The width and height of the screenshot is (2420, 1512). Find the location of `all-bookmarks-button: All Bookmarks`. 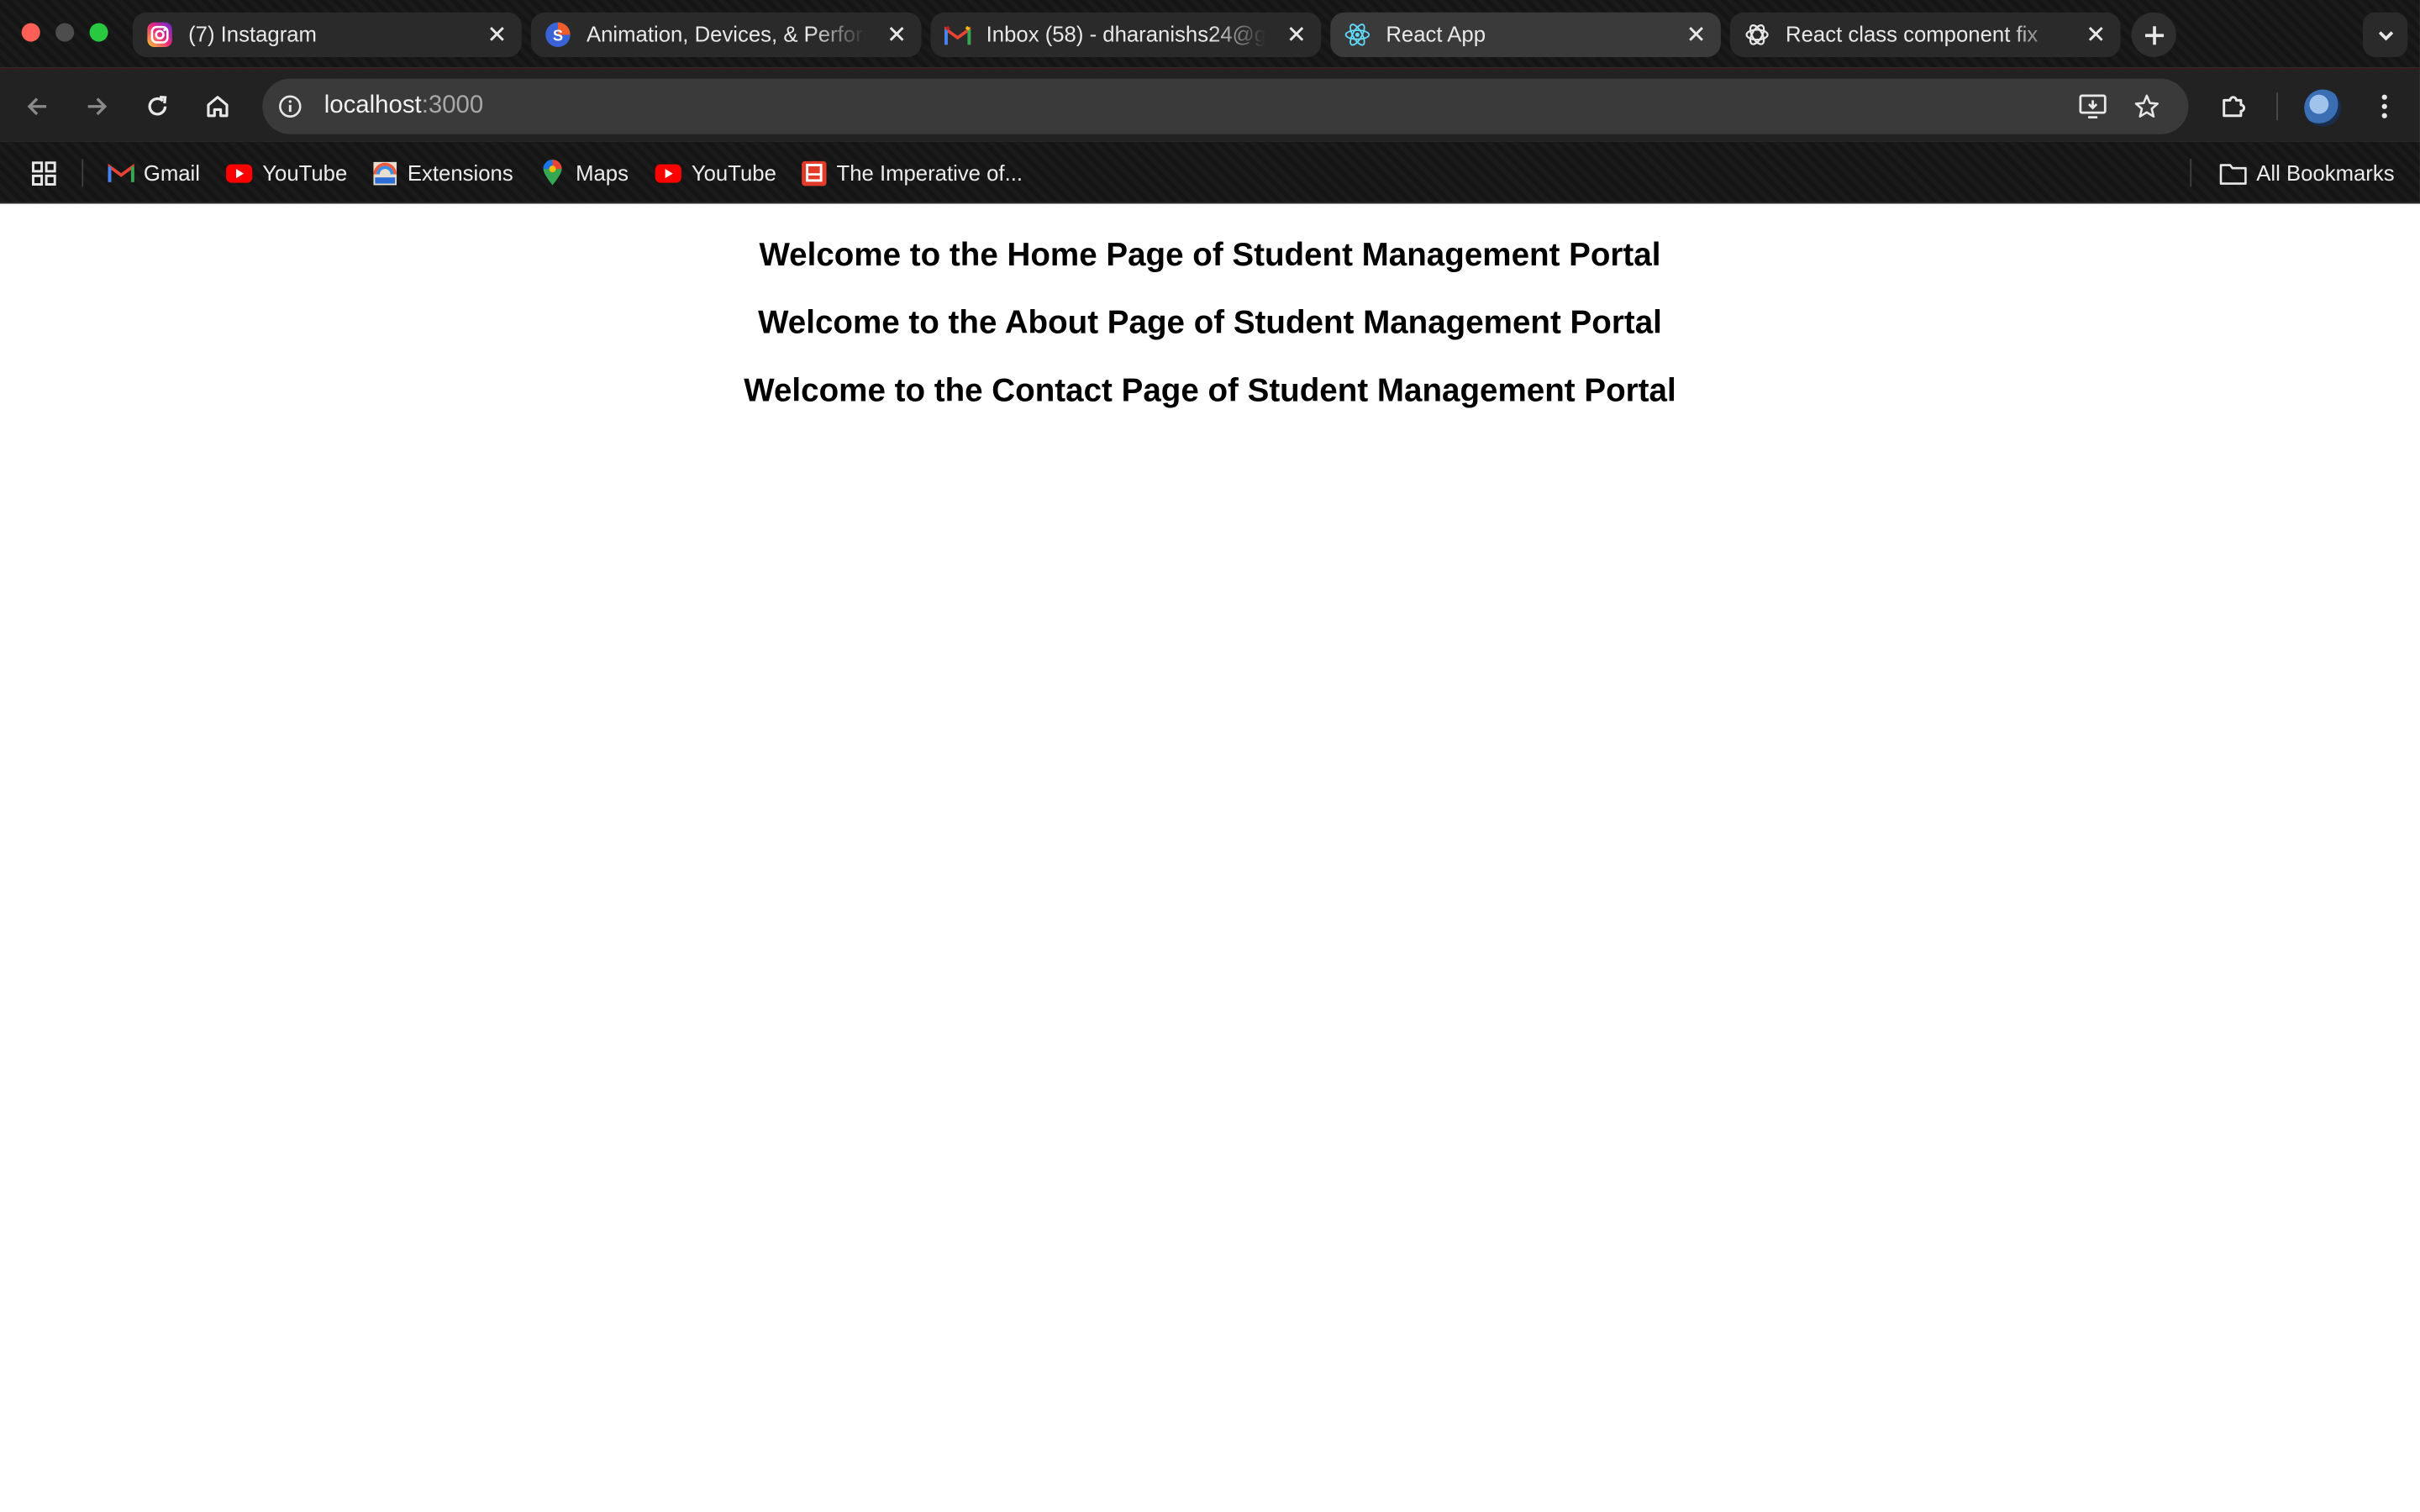

all-bookmarks-button: All Bookmarks is located at coordinates (2307, 172).